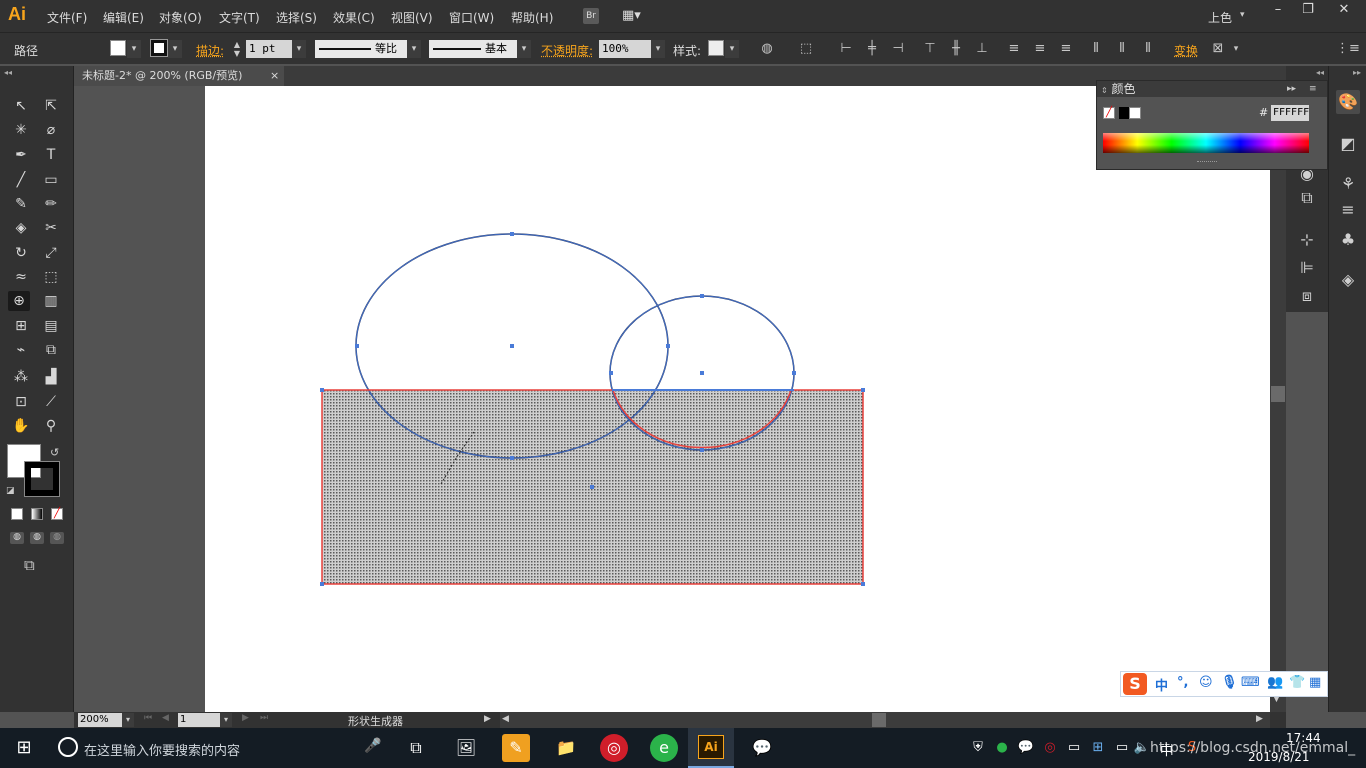 The height and width of the screenshot is (768, 1366). I want to click on vertical-scrollbar: ▼, so click(1278, 399).